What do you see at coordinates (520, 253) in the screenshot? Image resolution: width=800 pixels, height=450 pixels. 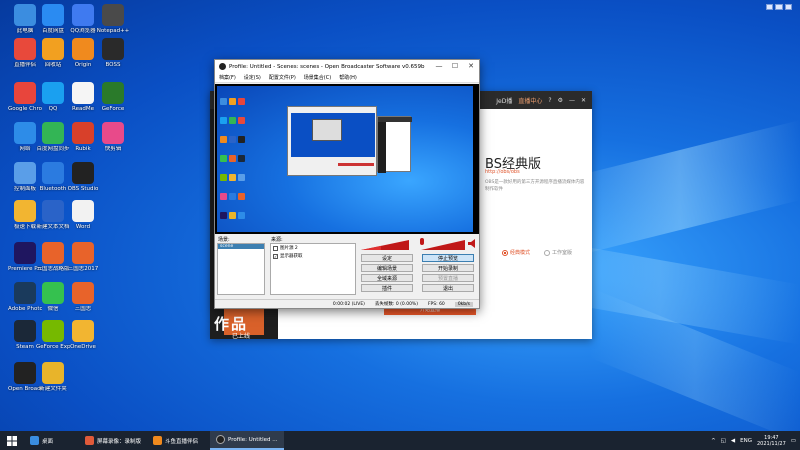 I see `radio-classic-label: 经典模式` at bounding box center [520, 253].